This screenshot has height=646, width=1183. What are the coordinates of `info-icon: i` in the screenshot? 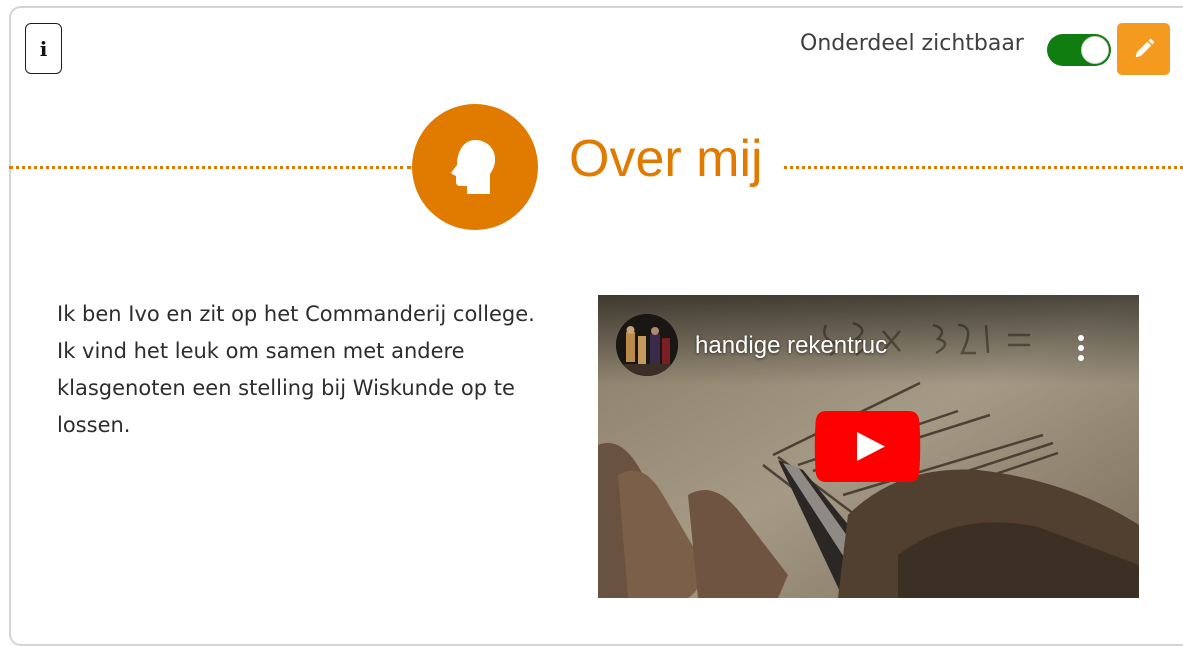 It's located at (43, 48).